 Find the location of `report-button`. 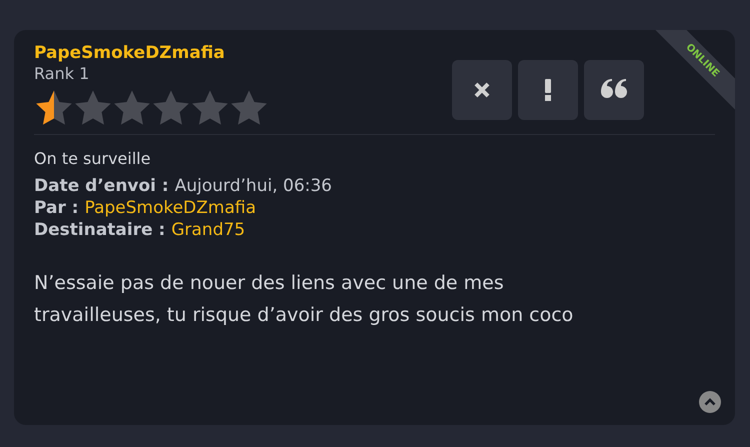

report-button is located at coordinates (548, 90).